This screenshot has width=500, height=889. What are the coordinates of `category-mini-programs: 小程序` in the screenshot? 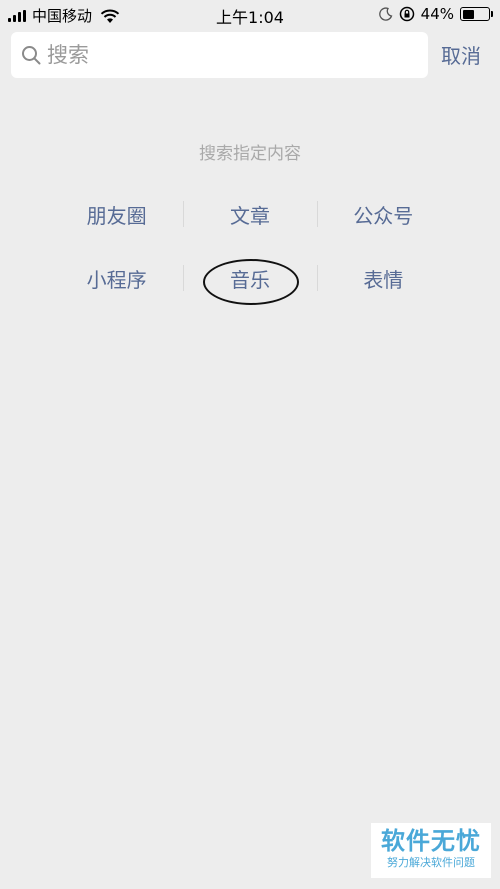 It's located at (116, 278).